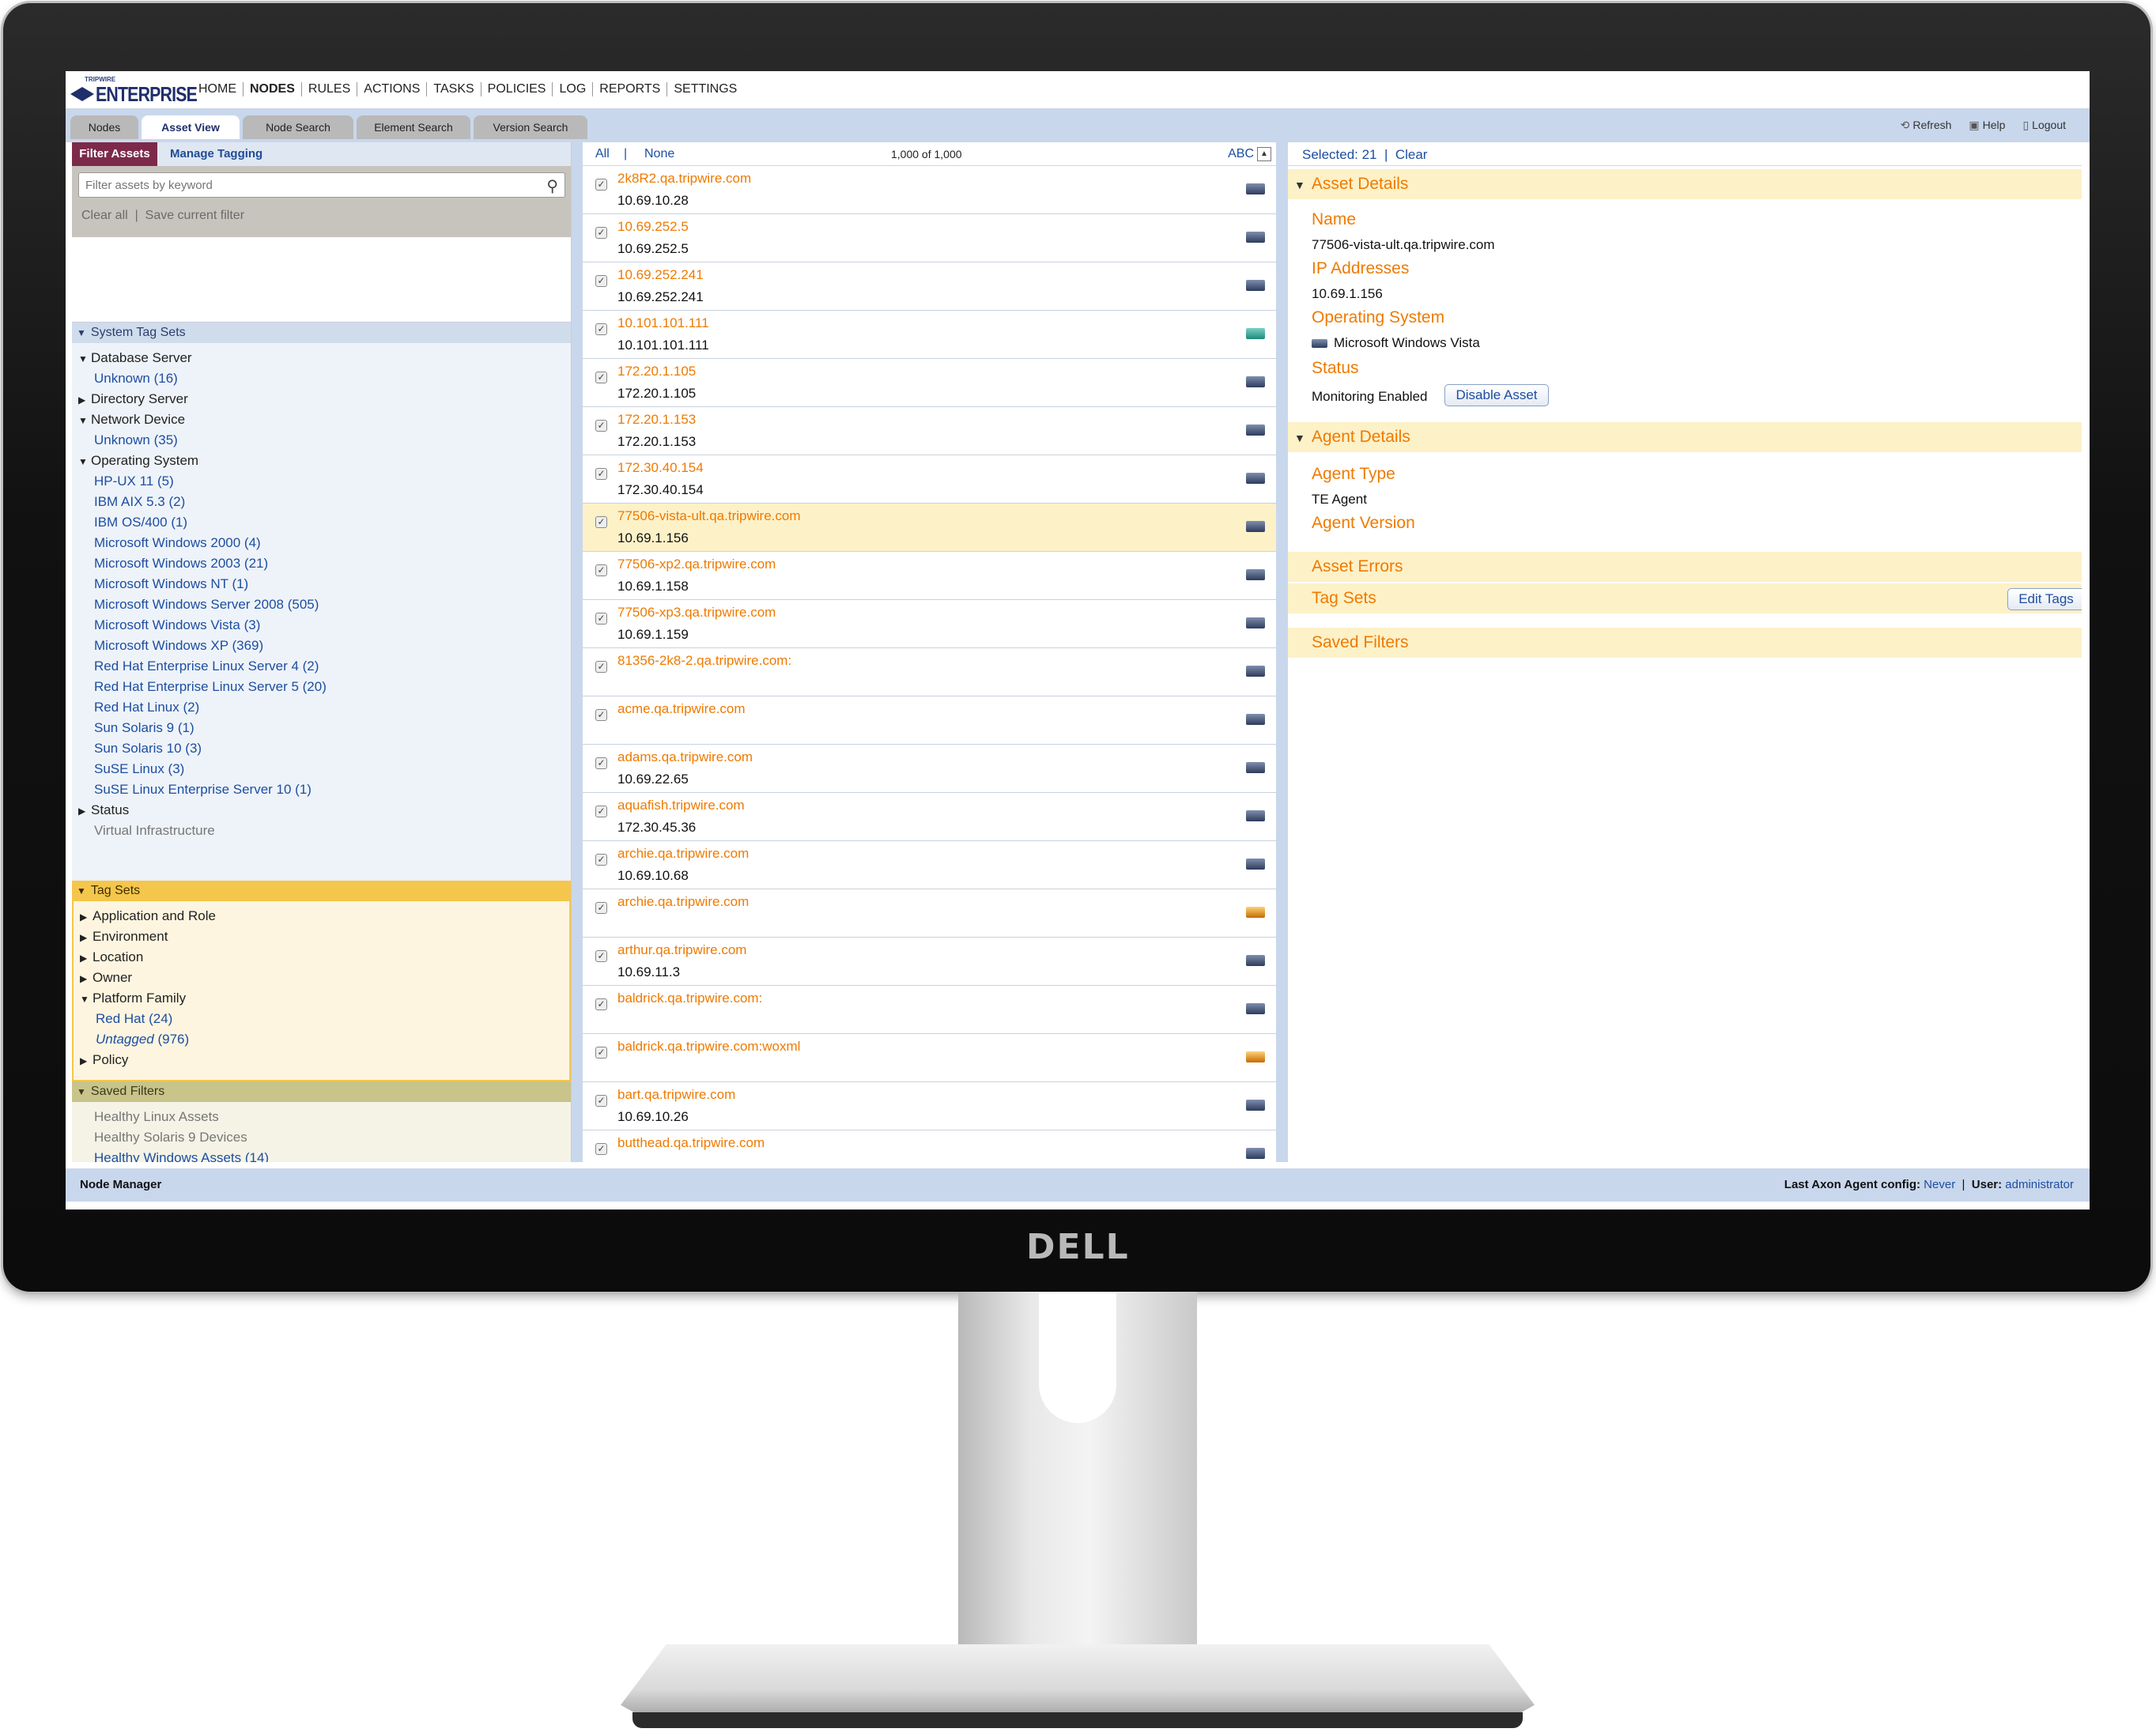  I want to click on asset-hostname: 77506-xp2.qa.tripwire.com, so click(696, 564).